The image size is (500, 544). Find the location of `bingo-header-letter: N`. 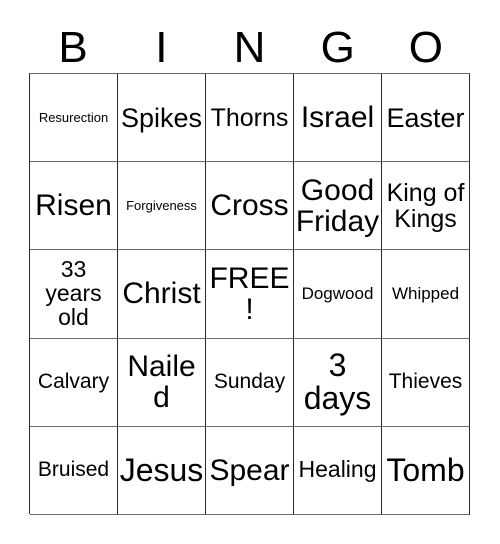

bingo-header-letter: N is located at coordinates (249, 47).